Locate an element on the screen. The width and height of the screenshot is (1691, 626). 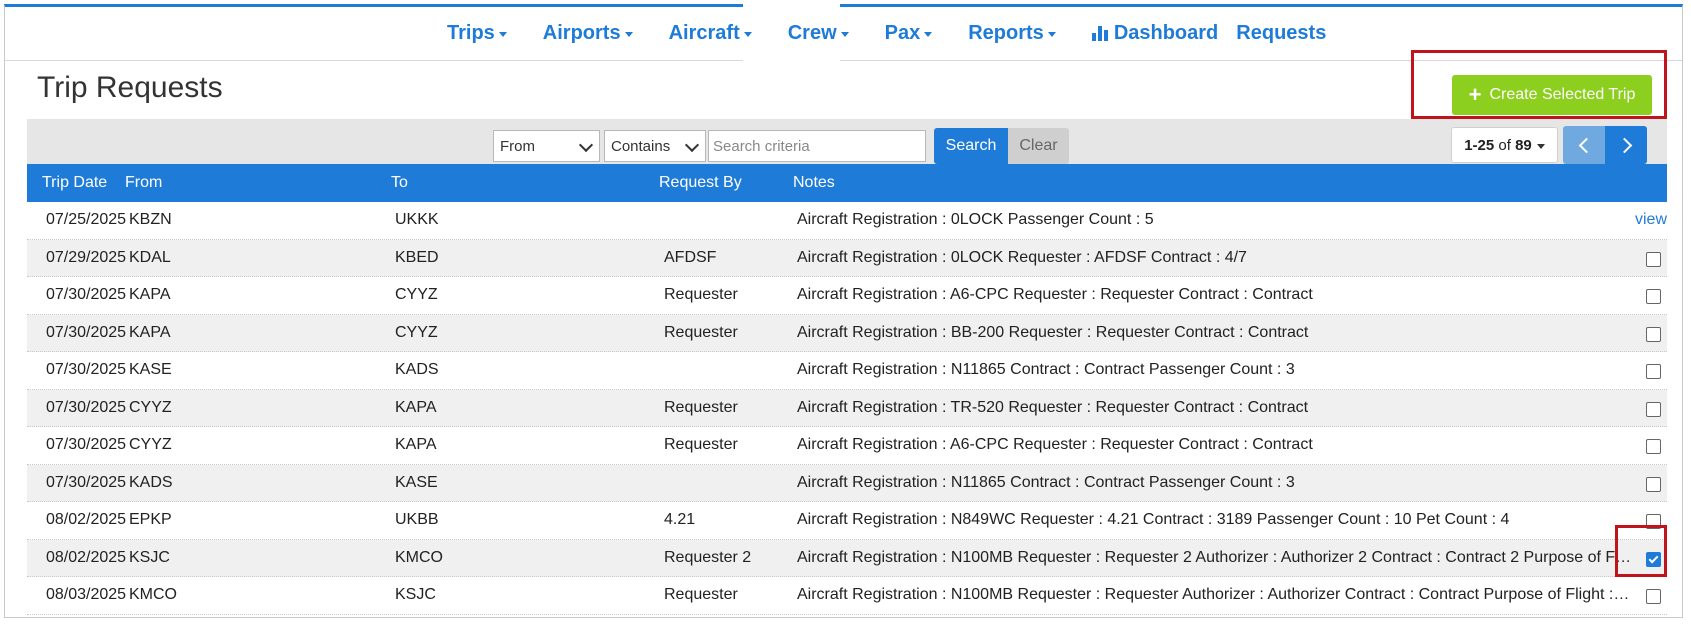
chevron-left-icon is located at coordinates (1586, 145).